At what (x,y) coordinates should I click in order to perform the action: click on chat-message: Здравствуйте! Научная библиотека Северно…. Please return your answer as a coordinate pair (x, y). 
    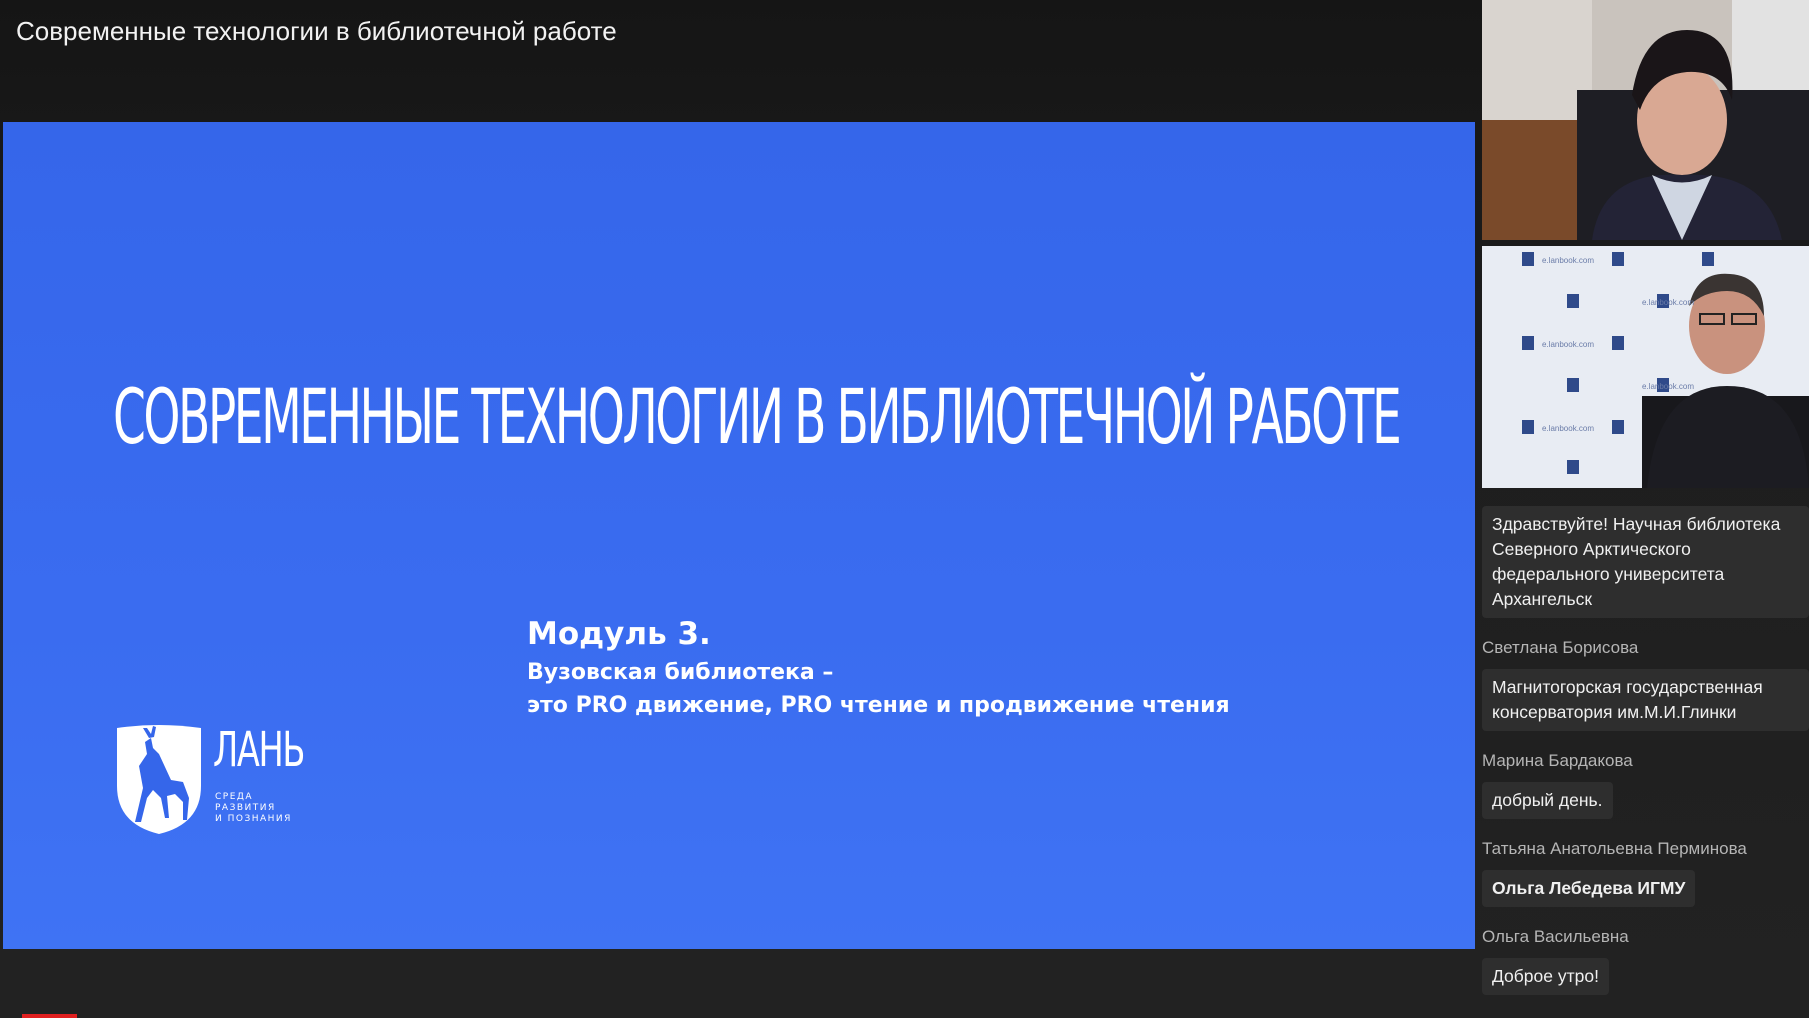
    Looking at the image, I should click on (1645, 562).